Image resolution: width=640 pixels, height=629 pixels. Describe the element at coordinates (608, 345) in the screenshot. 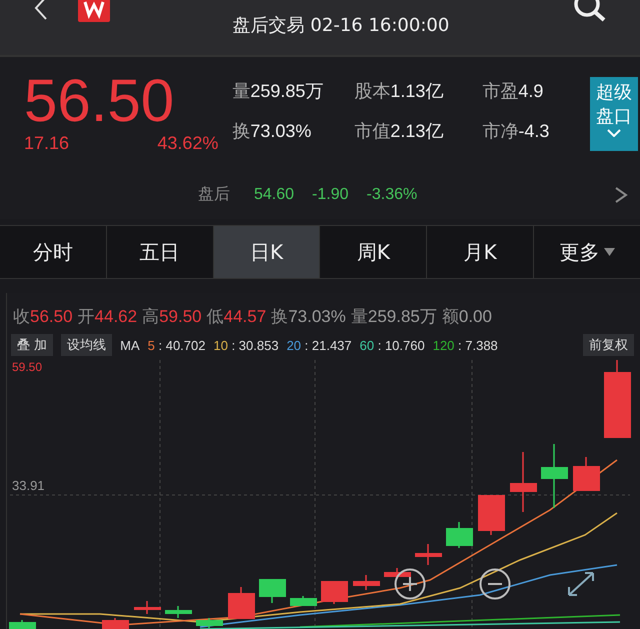

I see `price-adjust-button: 前复权` at that location.